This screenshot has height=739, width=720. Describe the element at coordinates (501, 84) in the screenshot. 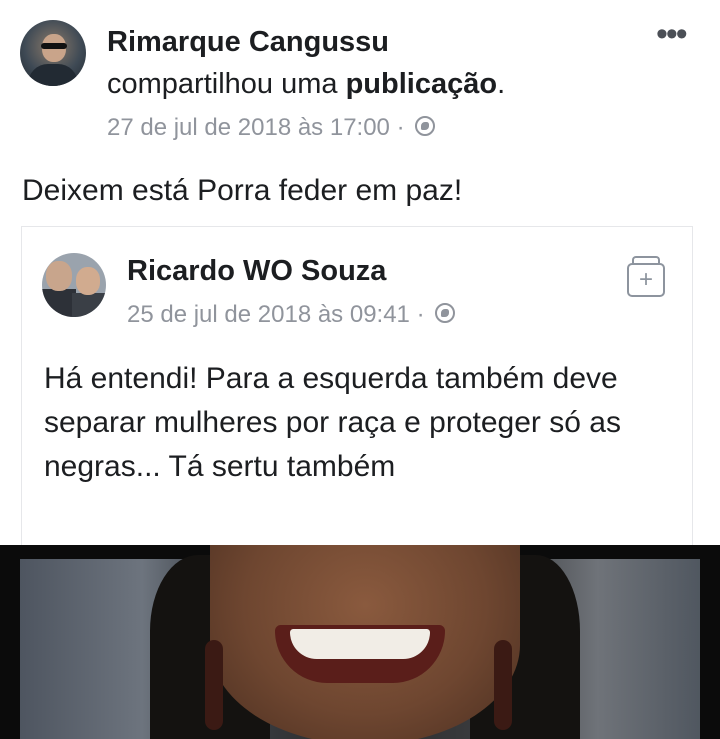

I see `shared-suffix: .` at that location.